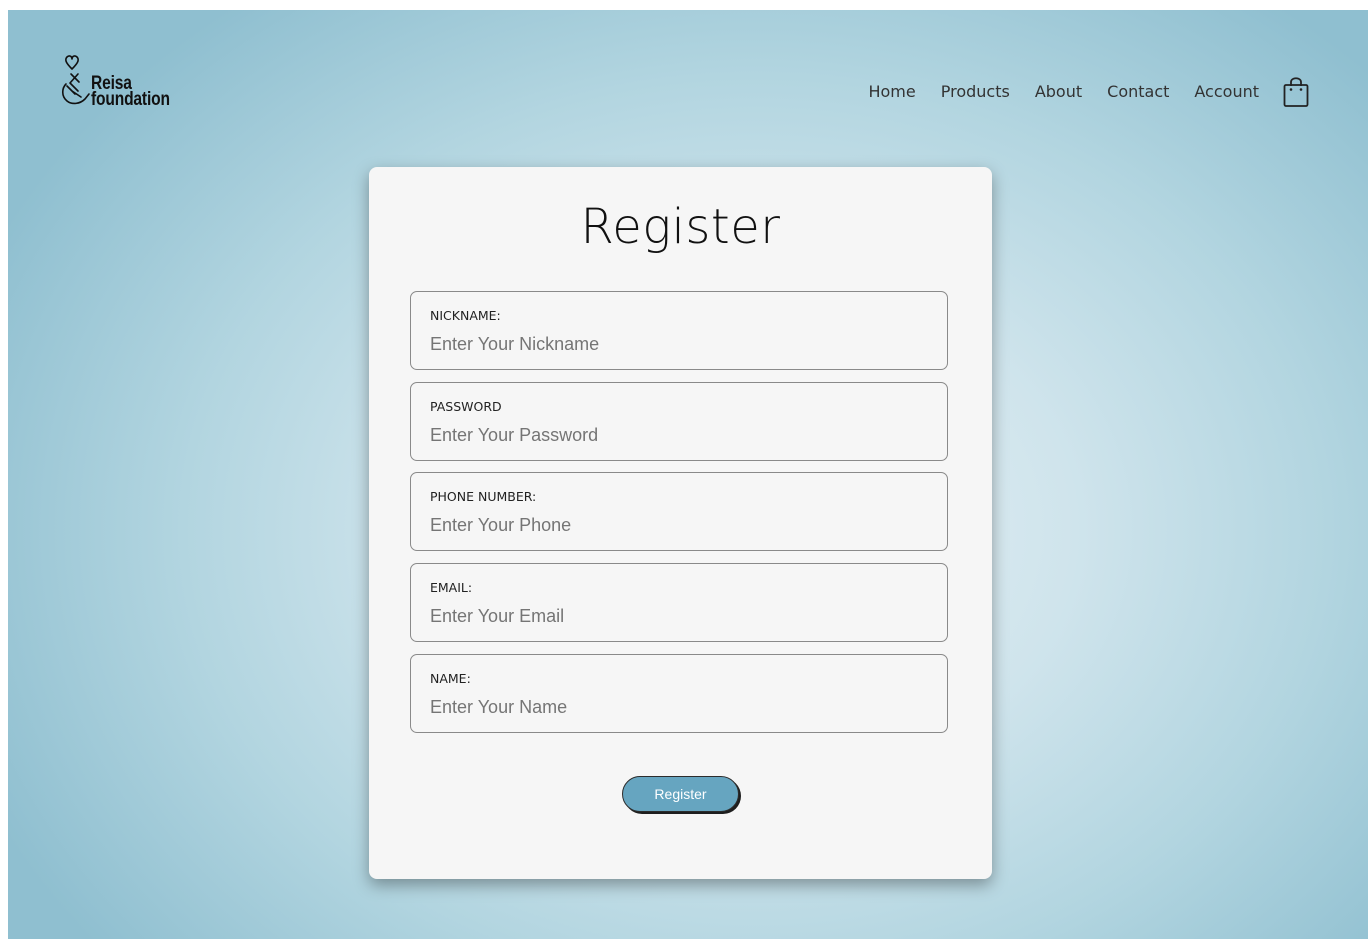 The height and width of the screenshot is (939, 1368). What do you see at coordinates (975, 91) in the screenshot?
I see `nav-products: Products` at bounding box center [975, 91].